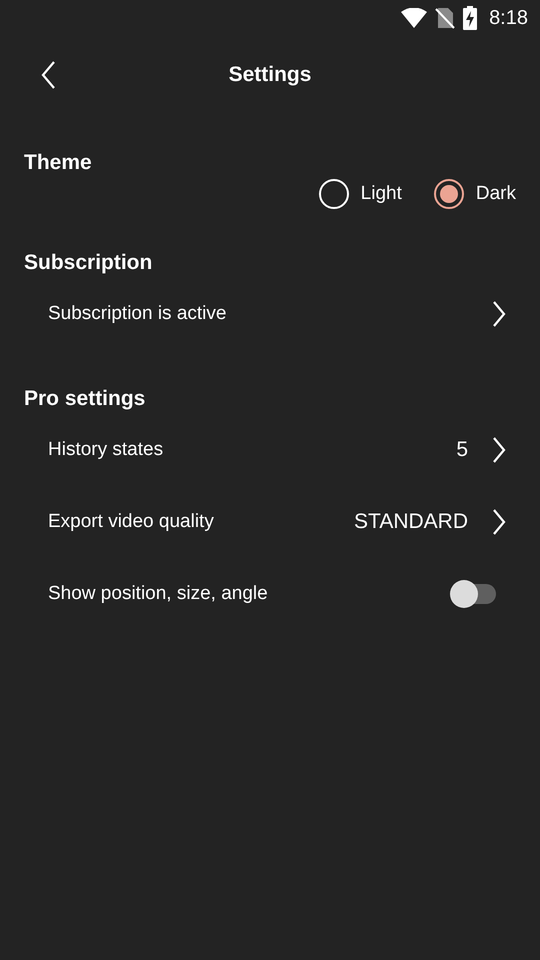 Image resolution: width=540 pixels, height=960 pixels. What do you see at coordinates (88, 263) in the screenshot?
I see `section-title: Subscription` at bounding box center [88, 263].